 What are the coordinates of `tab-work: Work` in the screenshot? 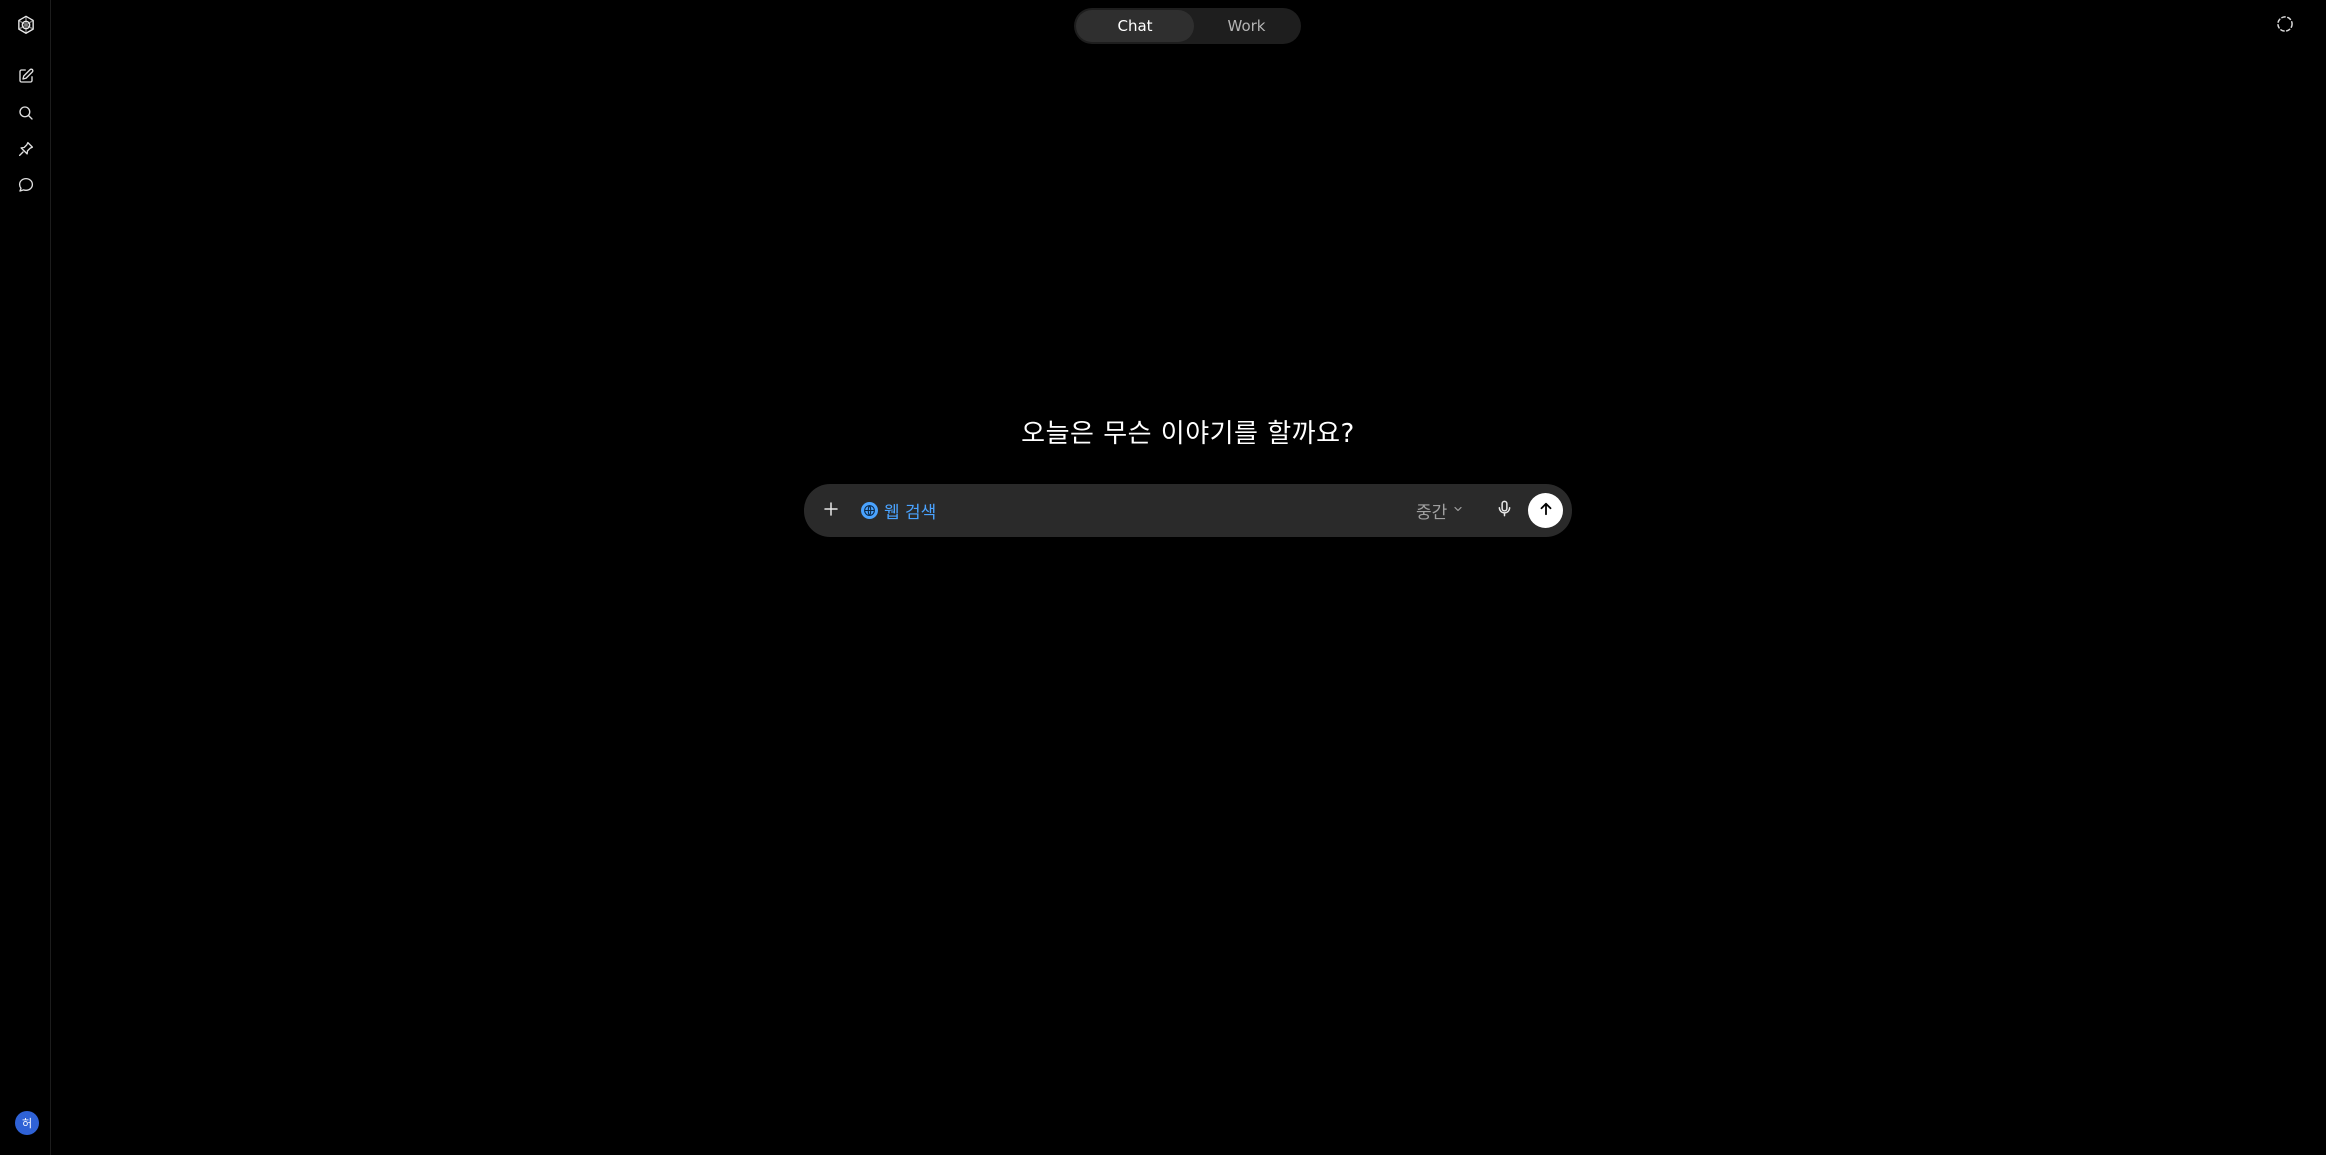 It's located at (1246, 26).